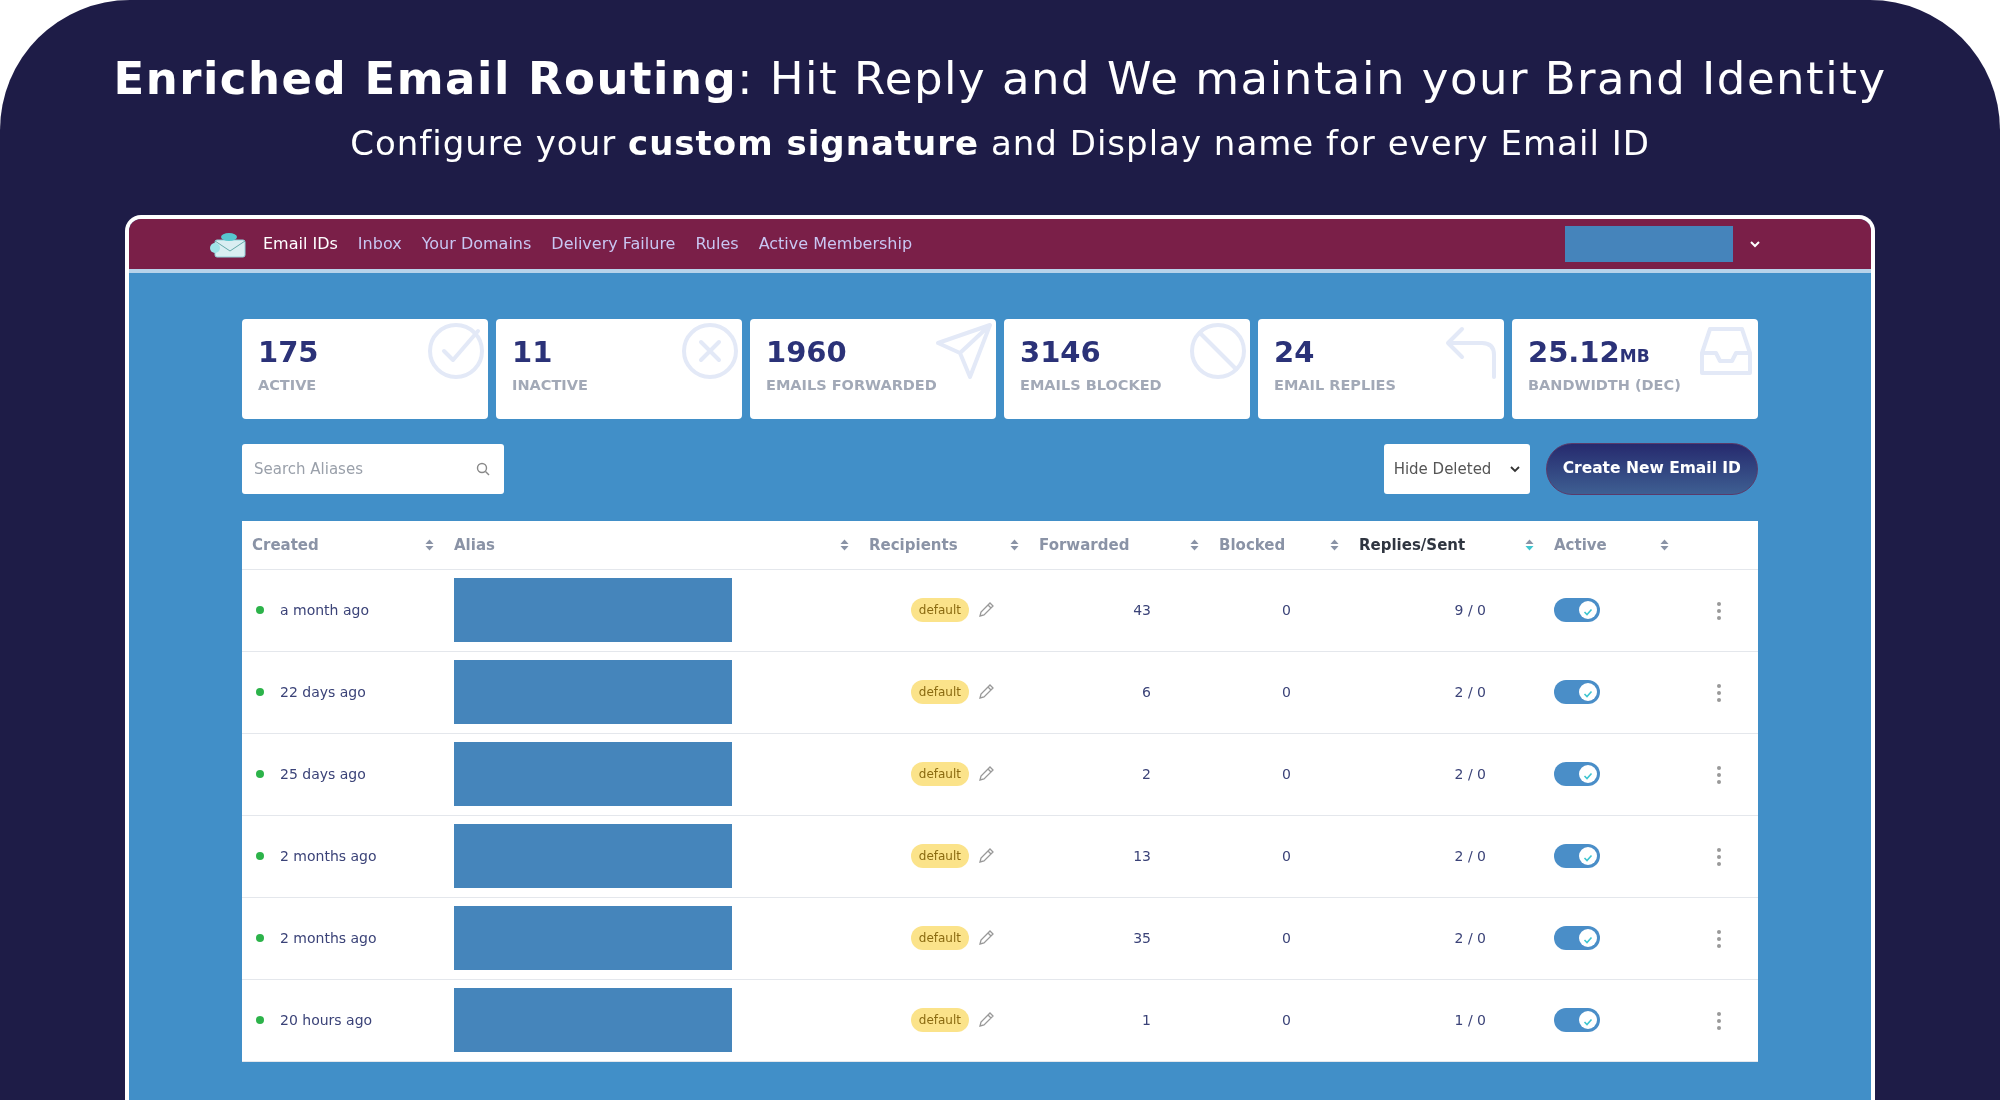 The width and height of the screenshot is (2000, 1100). Describe the element at coordinates (1147, 691) in the screenshot. I see `forwarded-count: 6` at that location.